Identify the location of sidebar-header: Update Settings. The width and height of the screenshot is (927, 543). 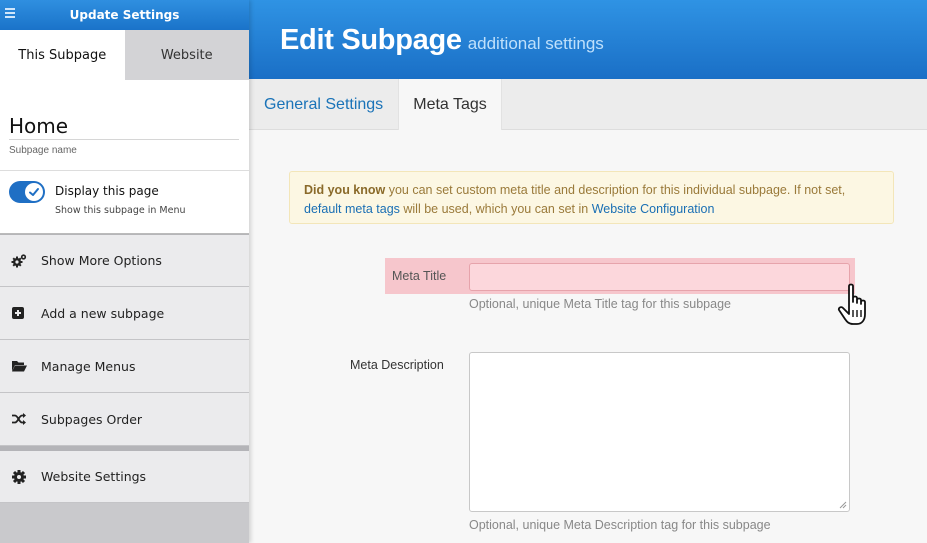
(124, 15).